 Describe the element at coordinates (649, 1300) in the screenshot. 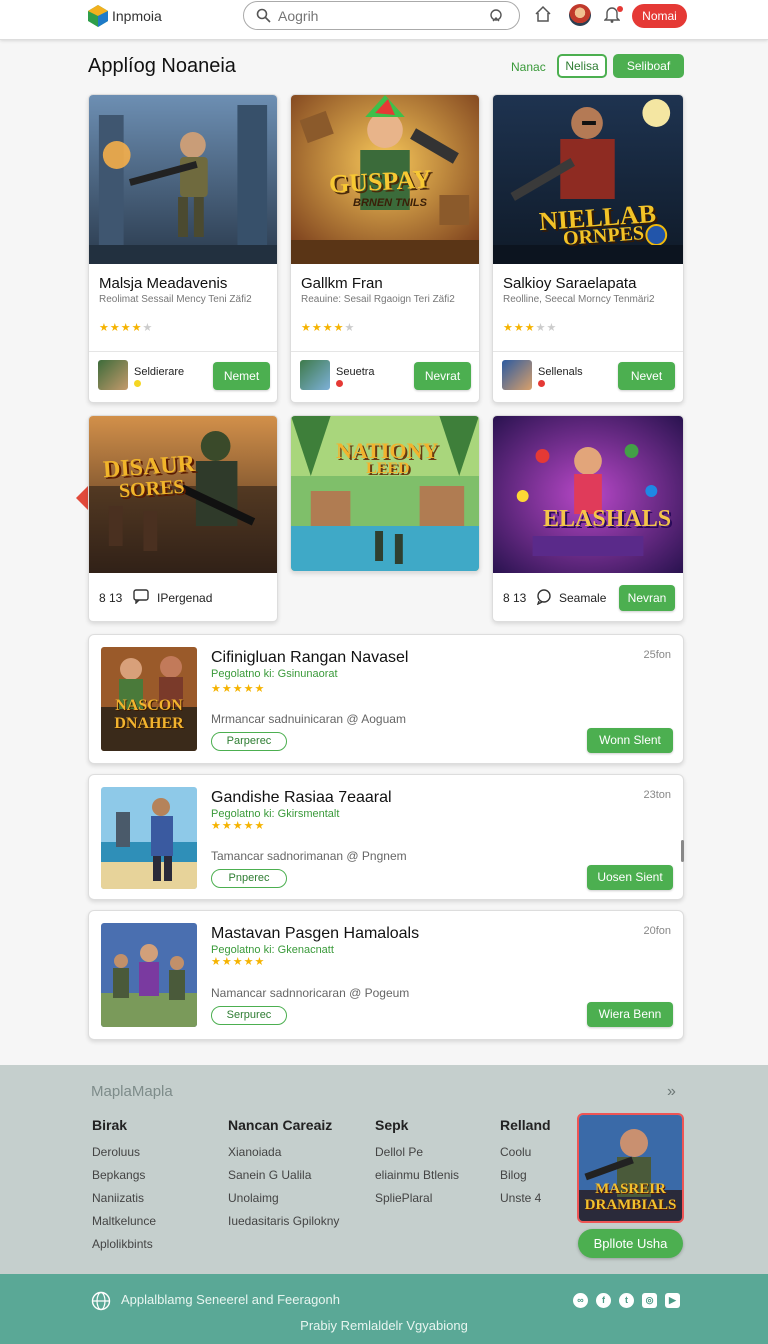

I see `instagram-icon: ◎` at that location.